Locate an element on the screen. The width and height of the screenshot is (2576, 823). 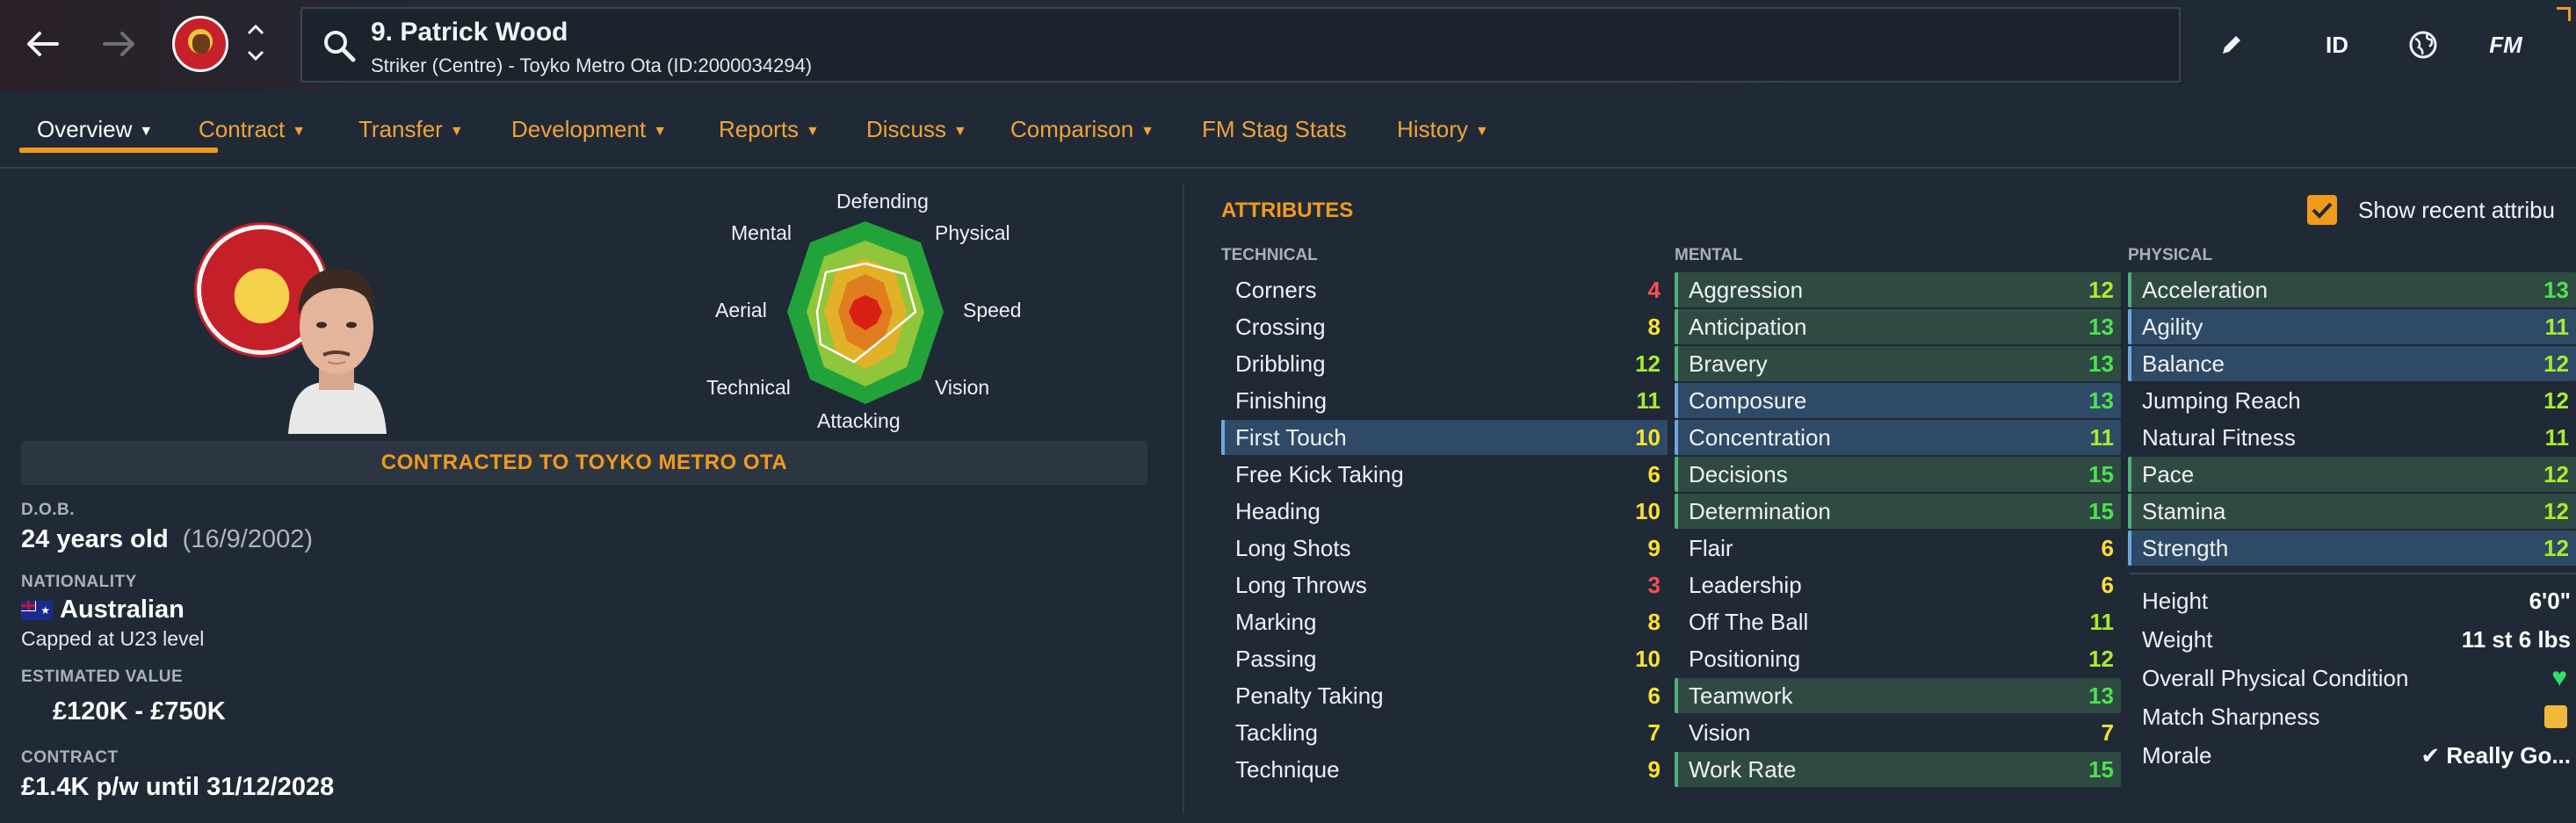
contract-banner: CONTRACTED TO TOYKO METRO OTA is located at coordinates (584, 463).